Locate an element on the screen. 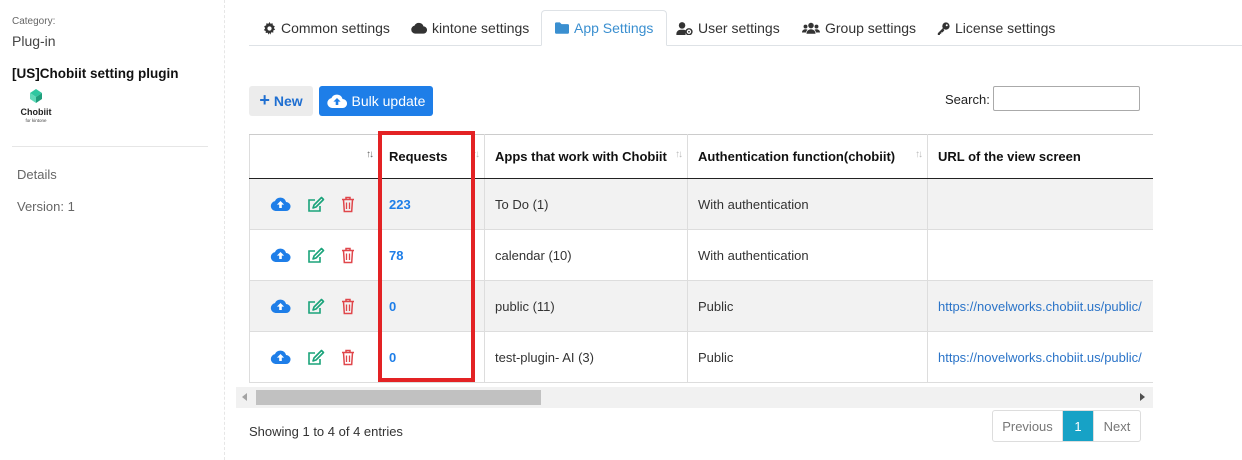 The height and width of the screenshot is (460, 1242). tab-user-settings: User settings is located at coordinates (728, 28).